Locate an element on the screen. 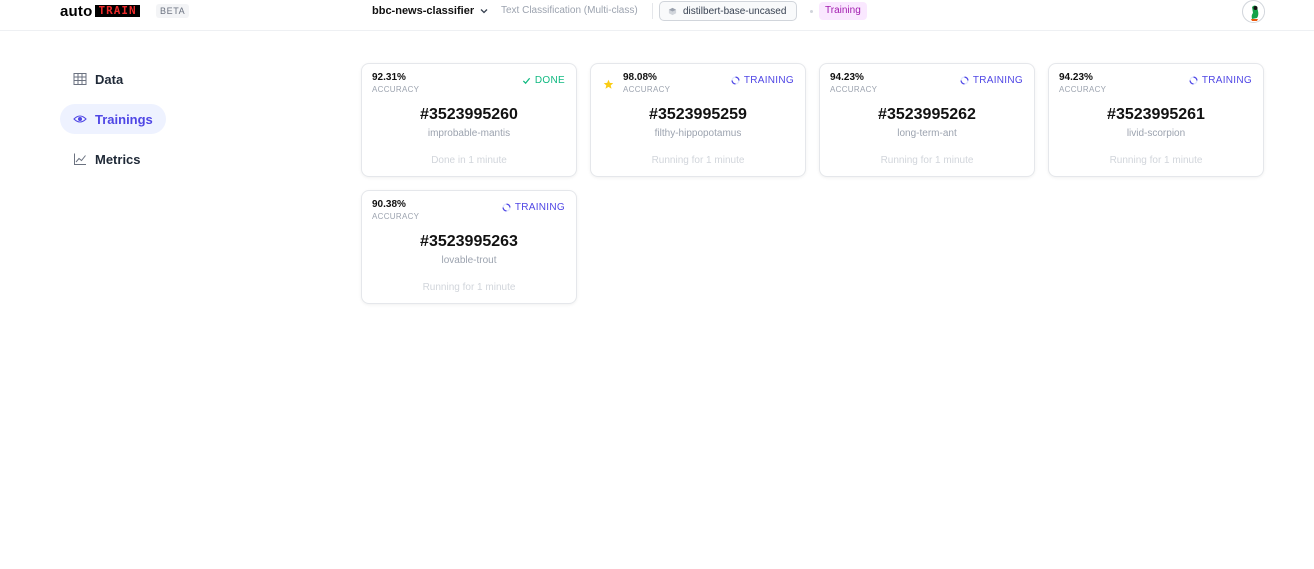 The width and height of the screenshot is (1314, 569). project-selector: bbc-news-classifier is located at coordinates (430, 11).